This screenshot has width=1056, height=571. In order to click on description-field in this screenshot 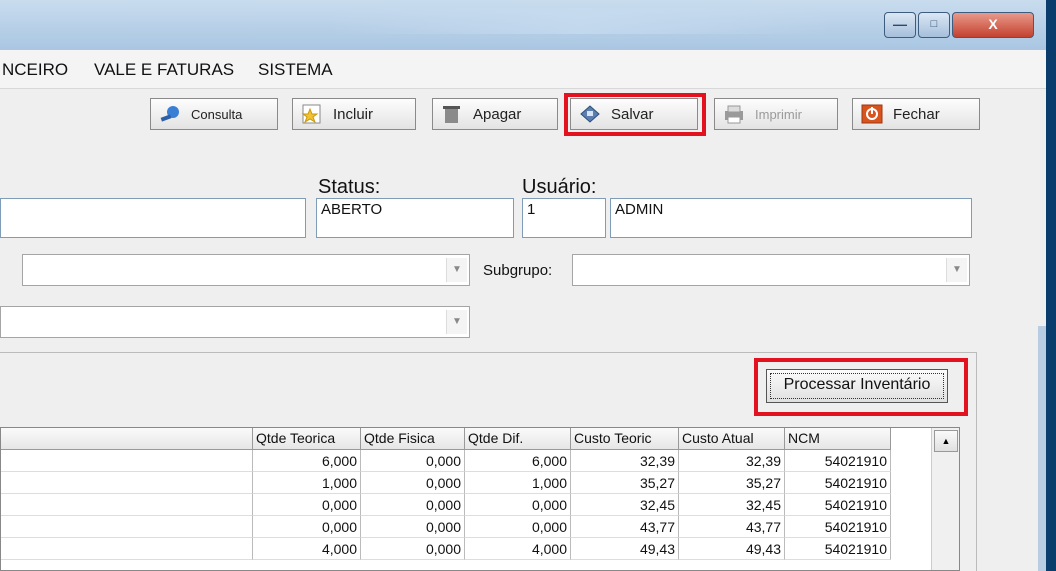, I will do `click(153, 218)`.